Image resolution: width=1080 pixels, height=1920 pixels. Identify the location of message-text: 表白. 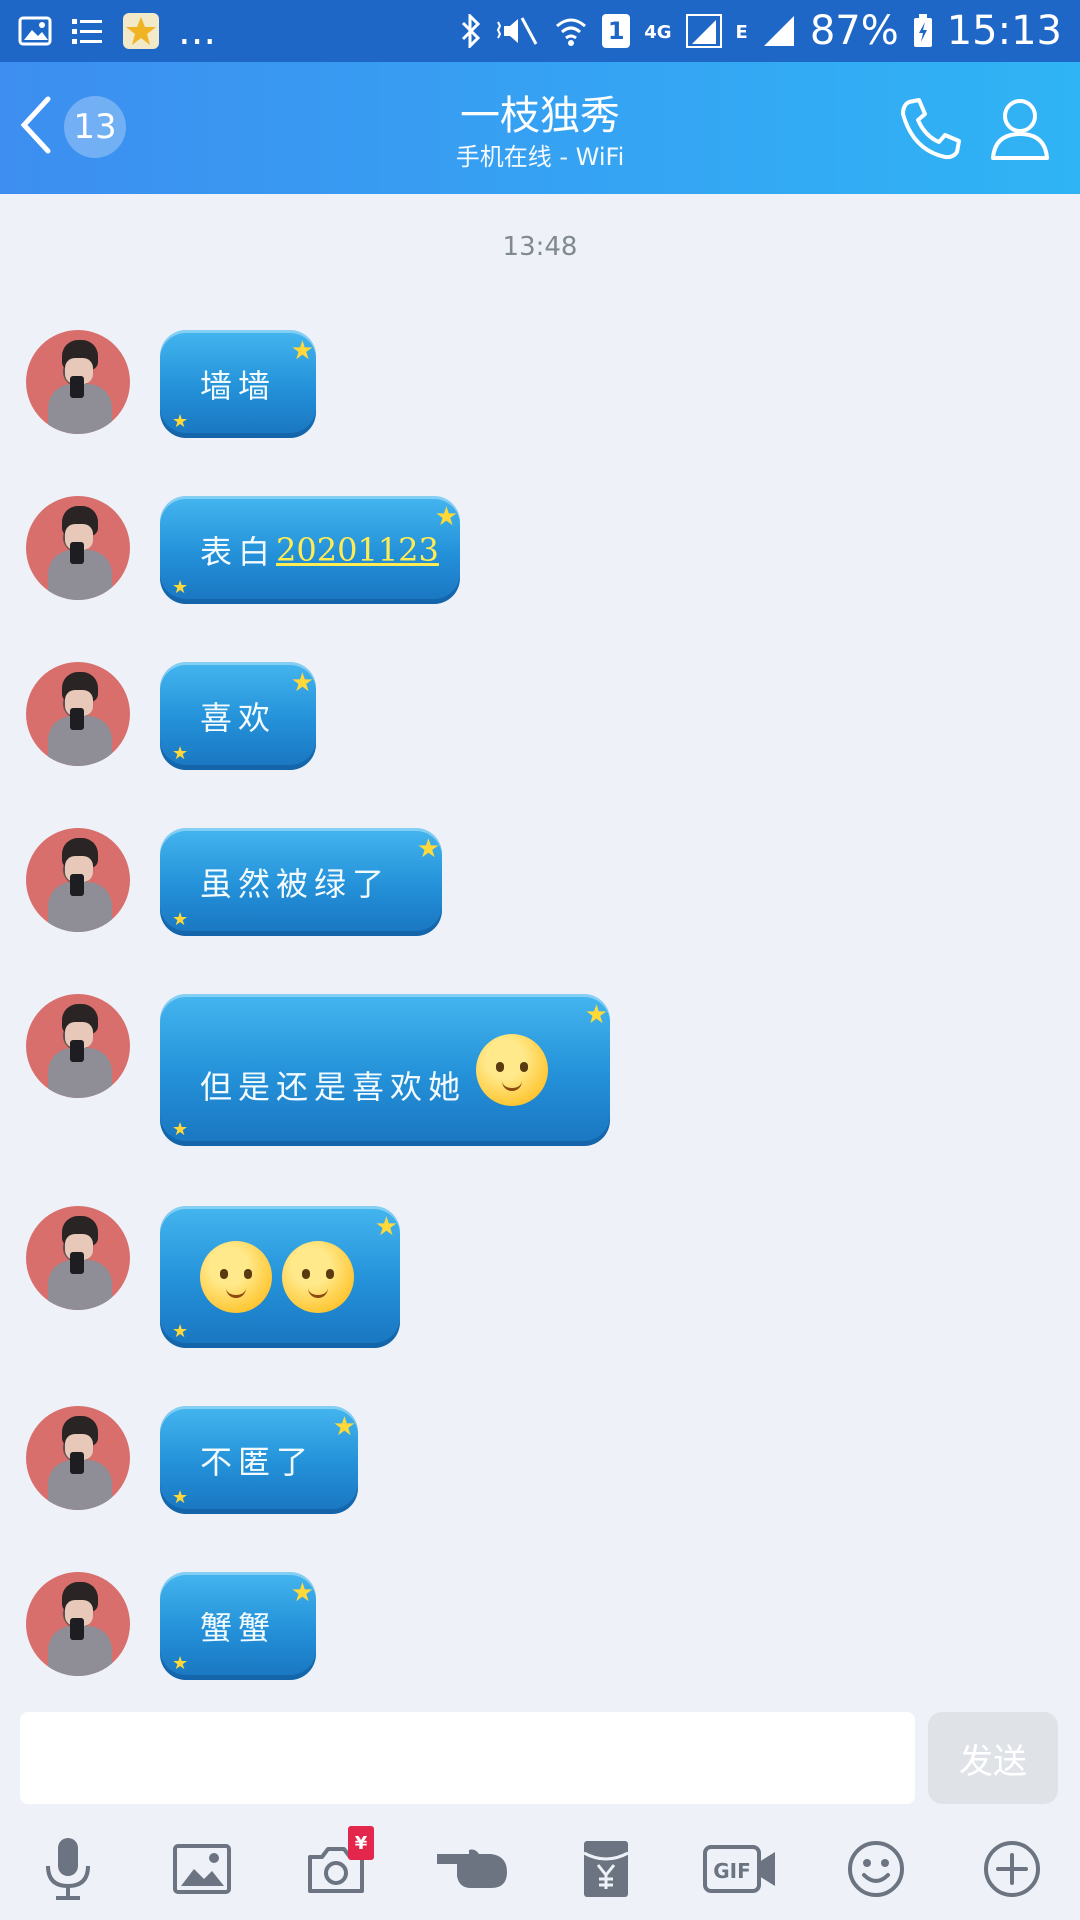
(238, 552).